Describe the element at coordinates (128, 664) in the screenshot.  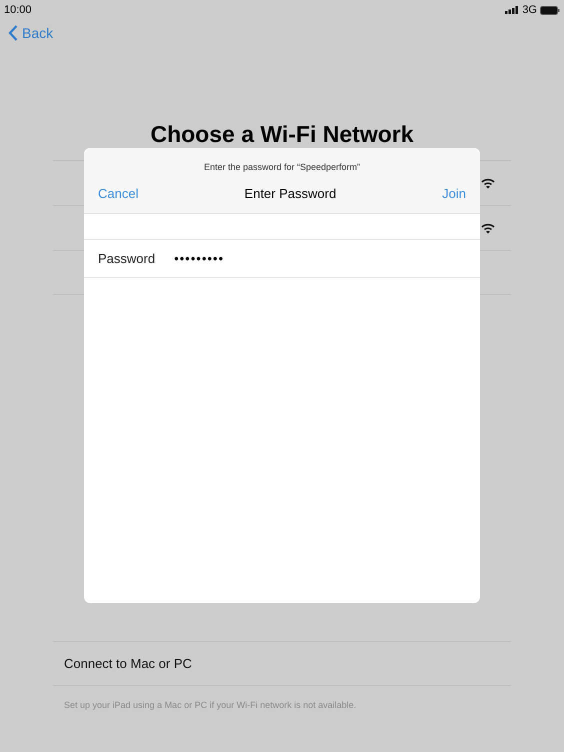
I see `connect-option: Connect to Mac or PC` at that location.